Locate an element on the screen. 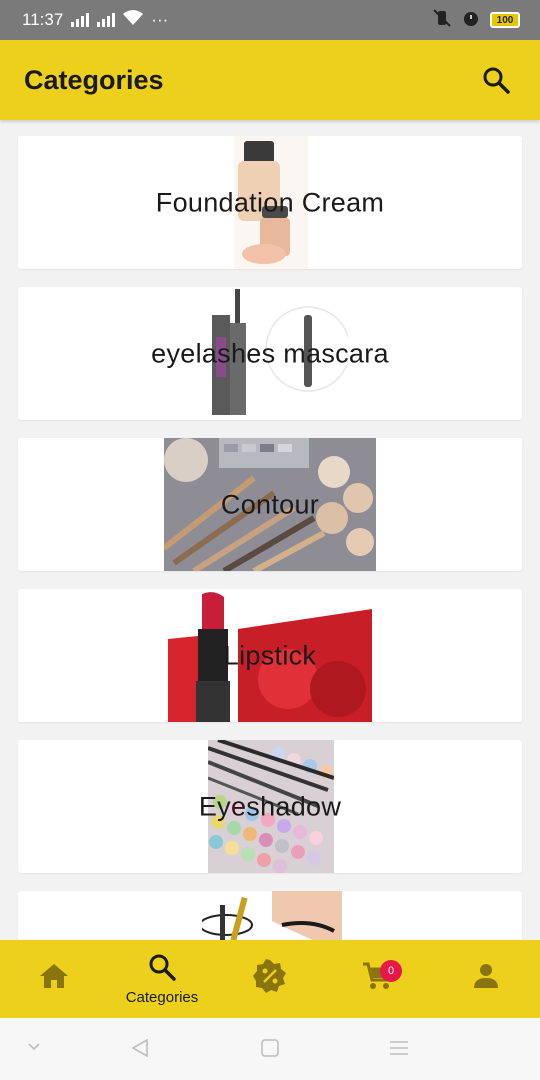  status-bar: 11:37 ··· 100 is located at coordinates (270, 20).